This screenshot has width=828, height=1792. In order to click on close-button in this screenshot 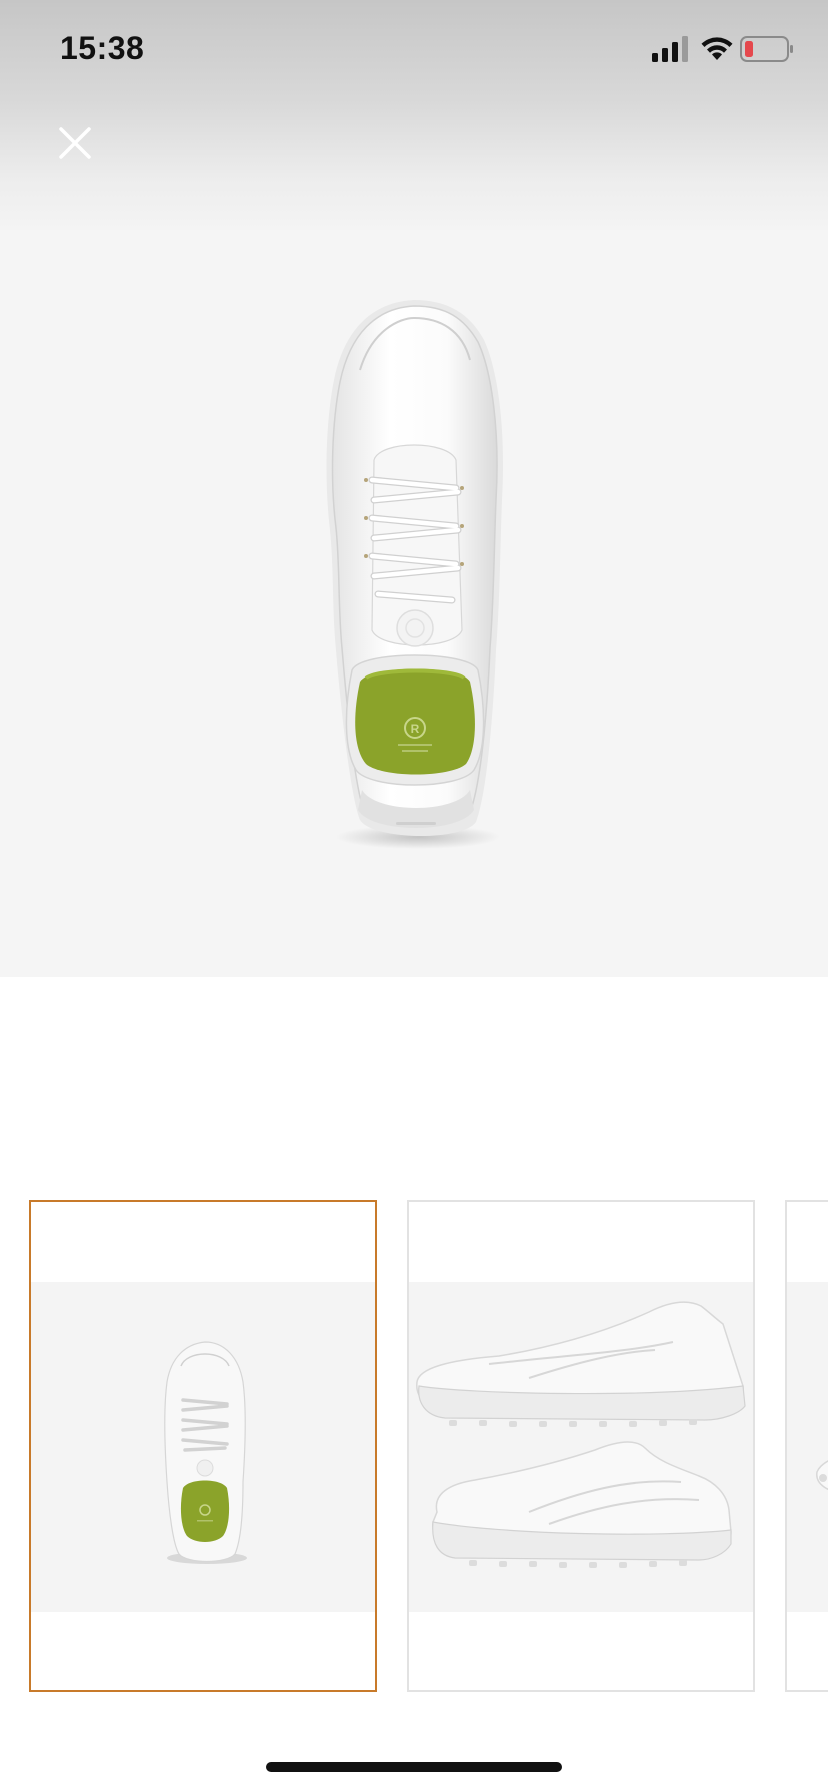, I will do `click(75, 143)`.